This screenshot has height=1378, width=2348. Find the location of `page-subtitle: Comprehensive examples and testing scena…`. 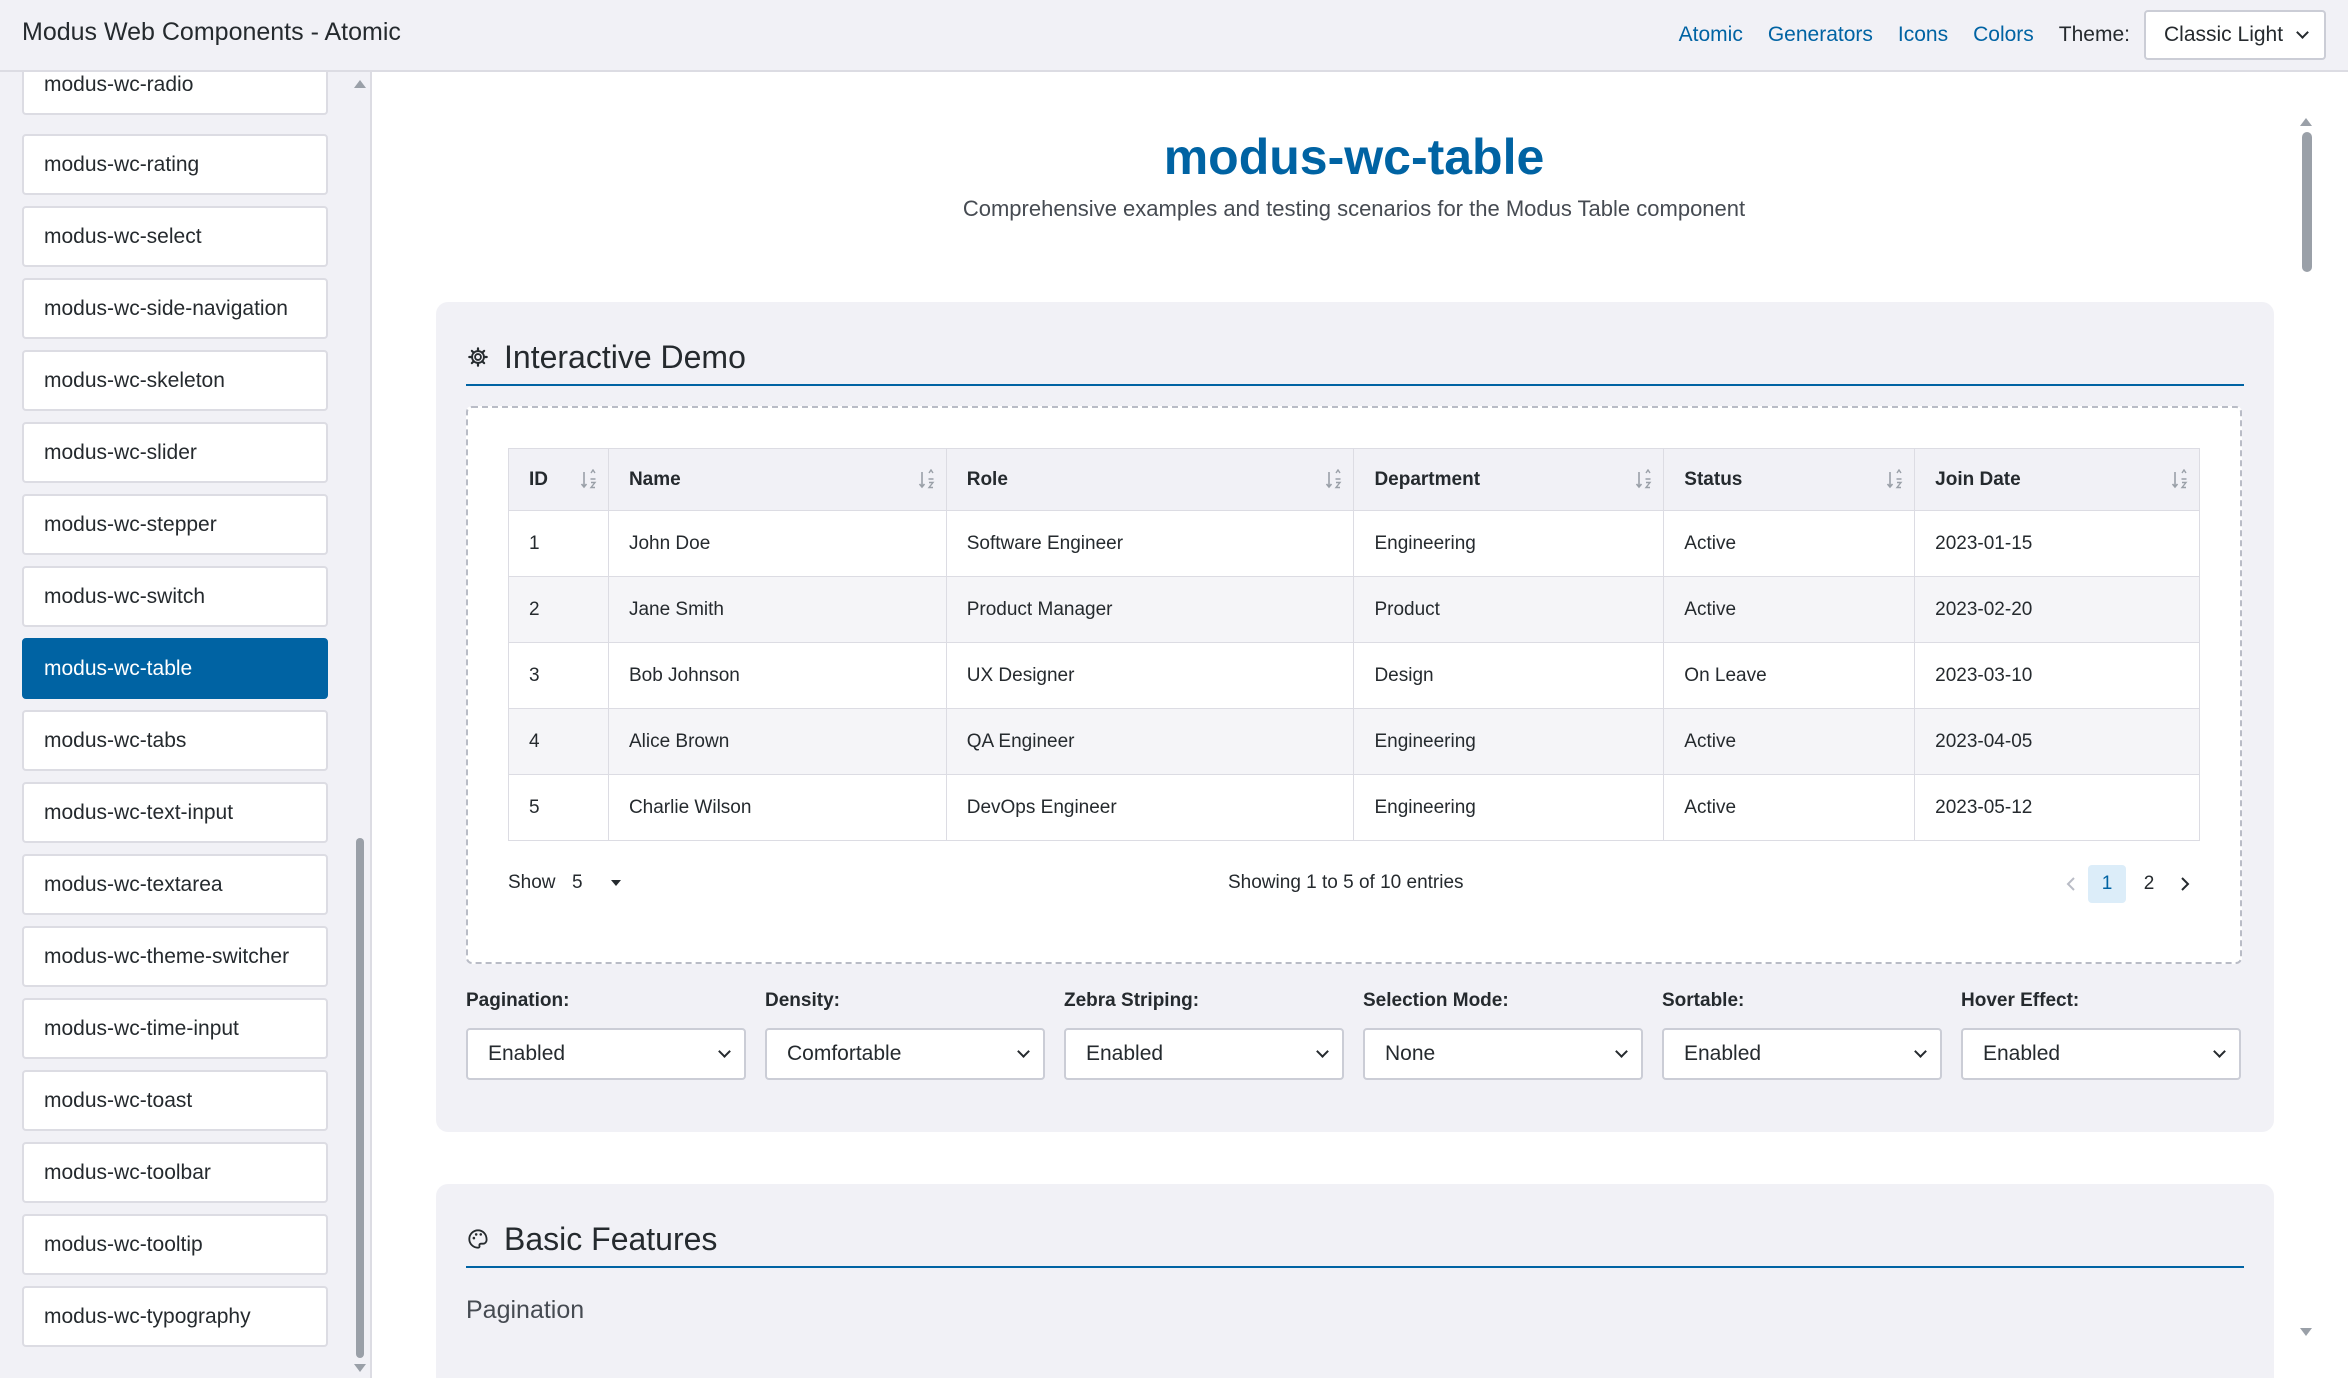

page-subtitle: Comprehensive examples and testing scena… is located at coordinates (1354, 208).